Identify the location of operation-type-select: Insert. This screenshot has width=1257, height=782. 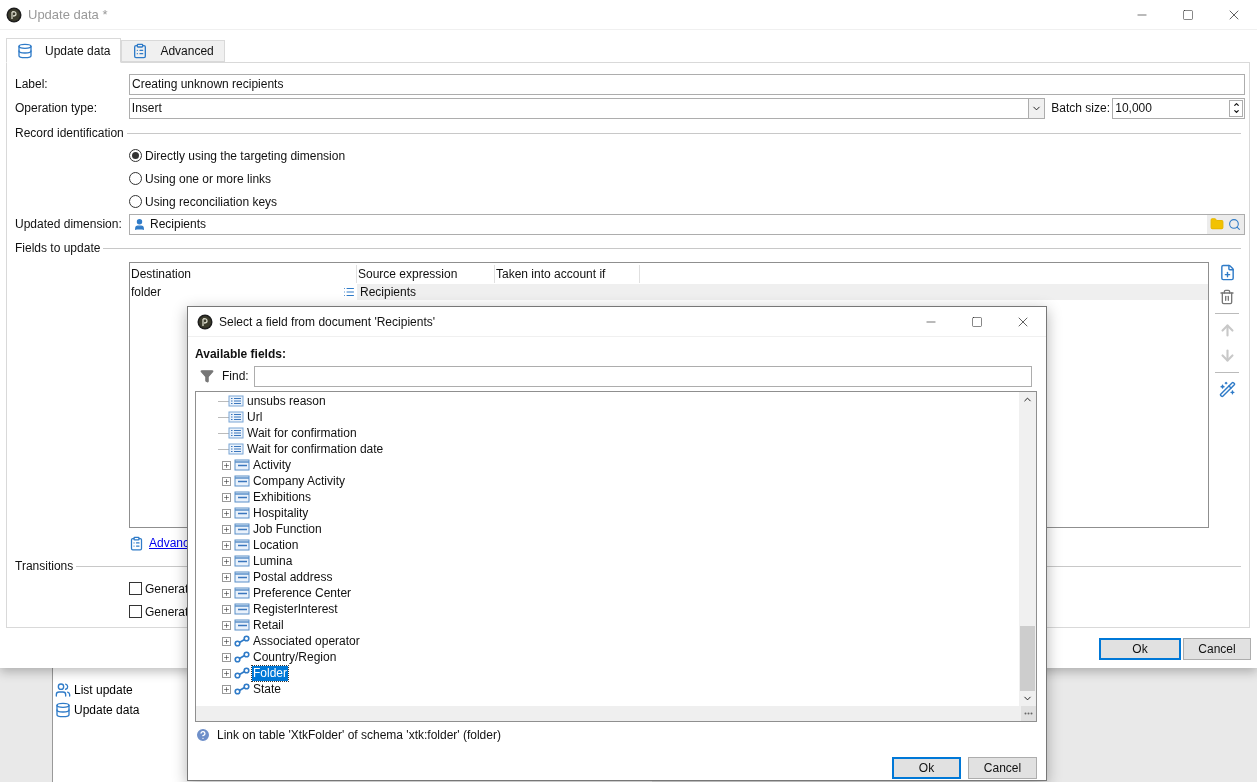
(587, 108).